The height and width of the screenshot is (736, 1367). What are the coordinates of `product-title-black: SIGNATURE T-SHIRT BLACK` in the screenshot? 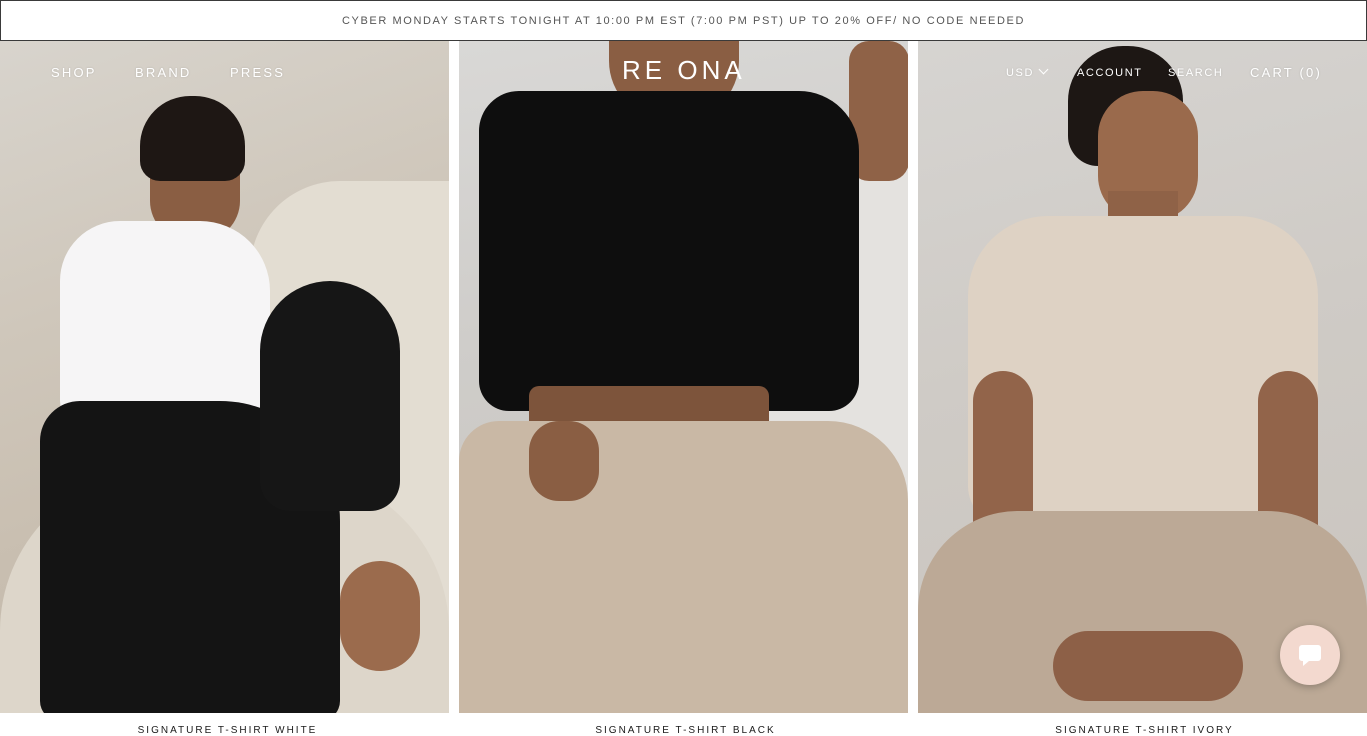 It's located at (685, 730).